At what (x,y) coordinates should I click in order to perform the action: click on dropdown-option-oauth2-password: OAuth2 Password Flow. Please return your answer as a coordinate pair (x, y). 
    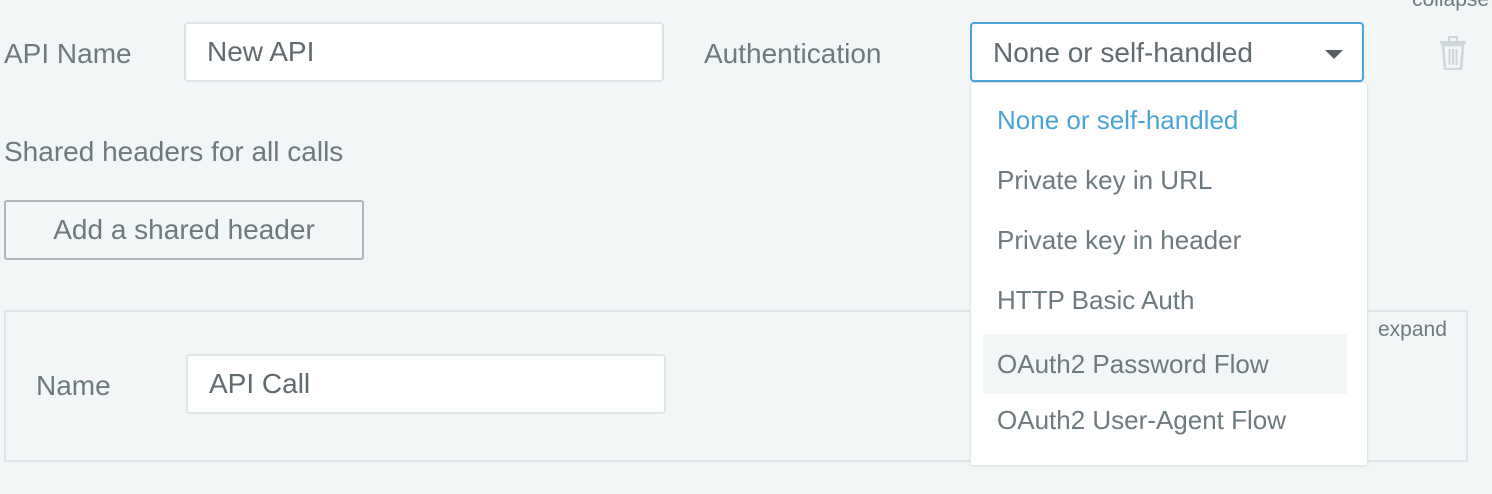
    Looking at the image, I should click on (1165, 364).